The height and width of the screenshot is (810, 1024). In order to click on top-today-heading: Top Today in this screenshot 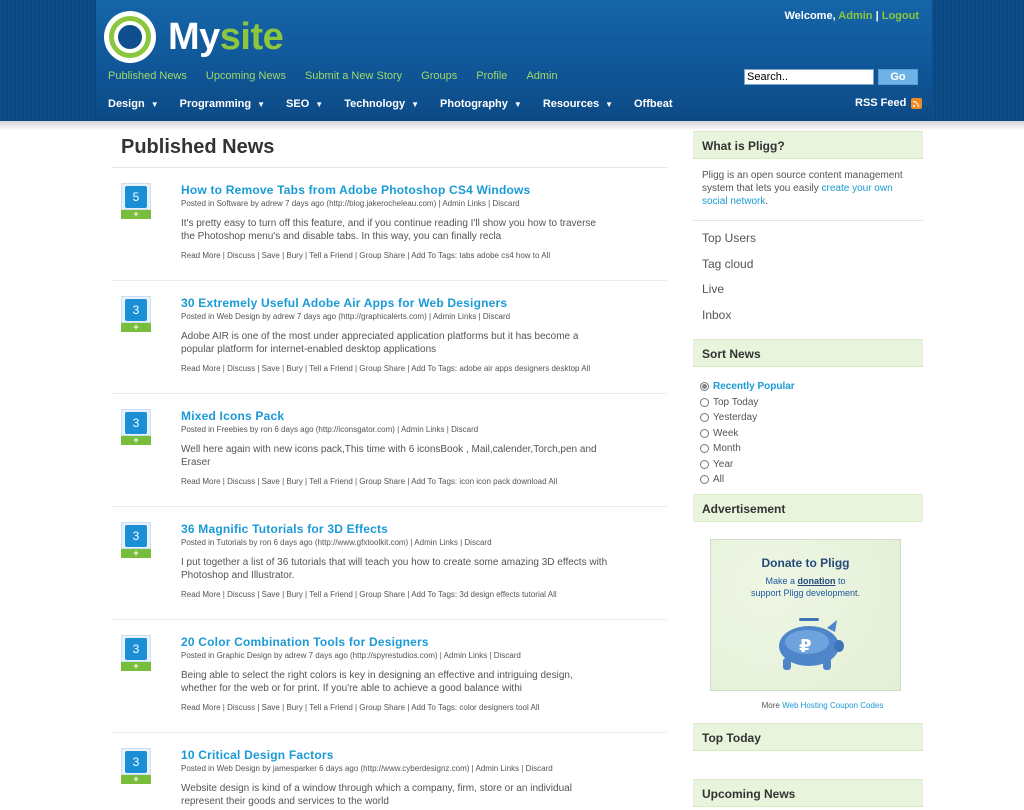, I will do `click(808, 736)`.